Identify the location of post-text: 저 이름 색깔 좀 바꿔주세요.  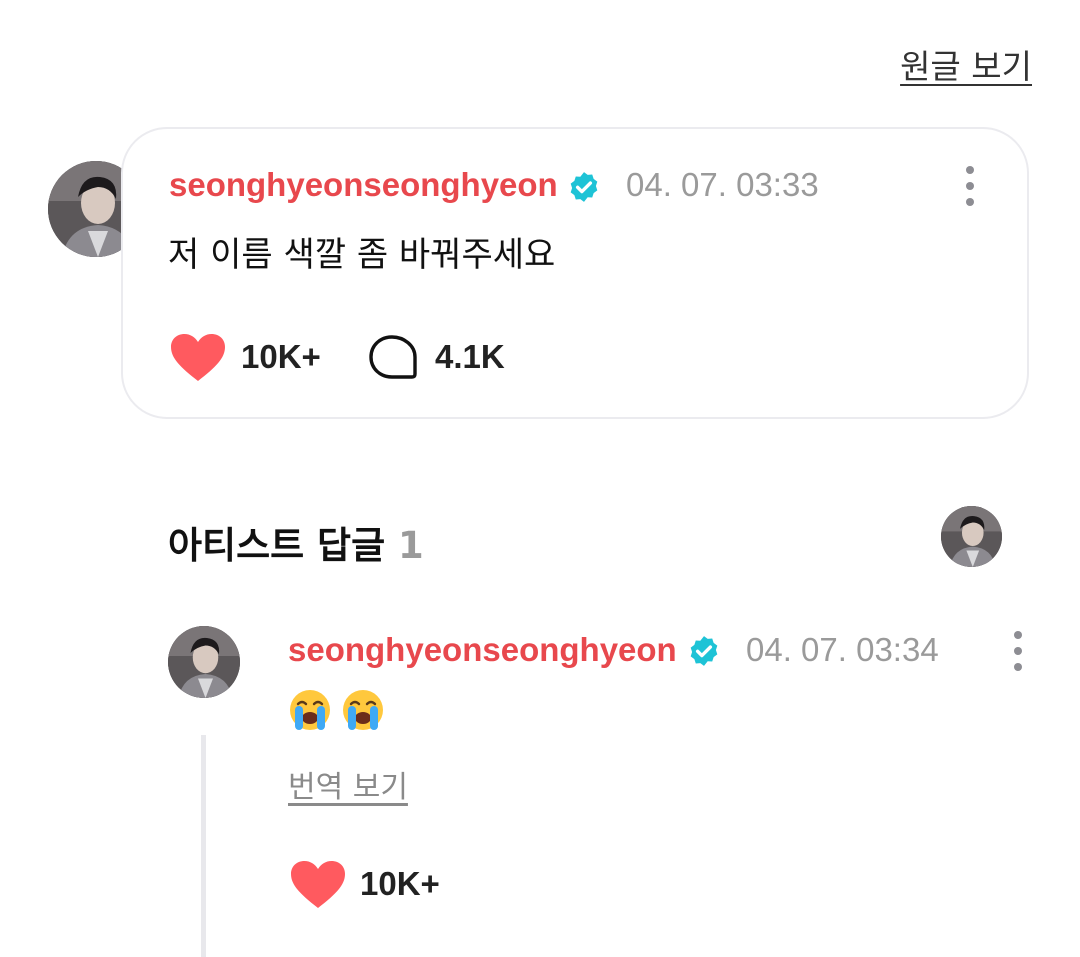
(362, 255).